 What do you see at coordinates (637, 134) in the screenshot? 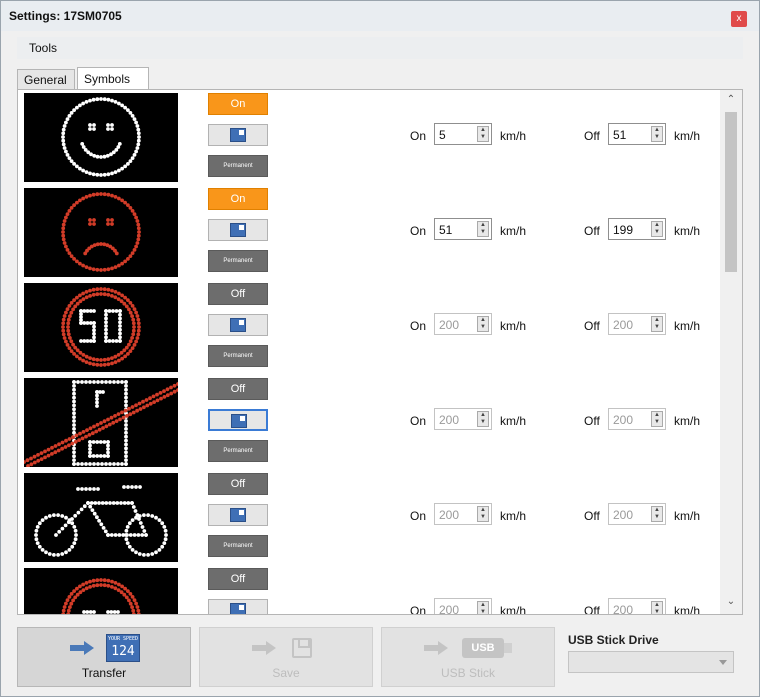
I see `off-speed-spinner: 51 ▲ ▼` at bounding box center [637, 134].